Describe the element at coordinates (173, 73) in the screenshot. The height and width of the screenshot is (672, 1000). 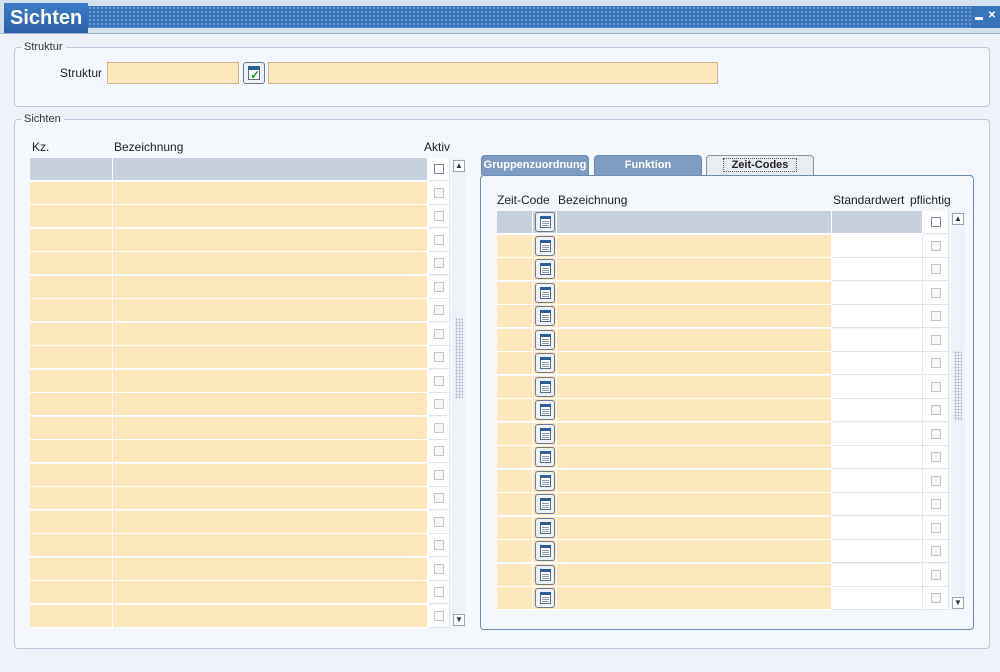
I see `struktur-code-field` at that location.